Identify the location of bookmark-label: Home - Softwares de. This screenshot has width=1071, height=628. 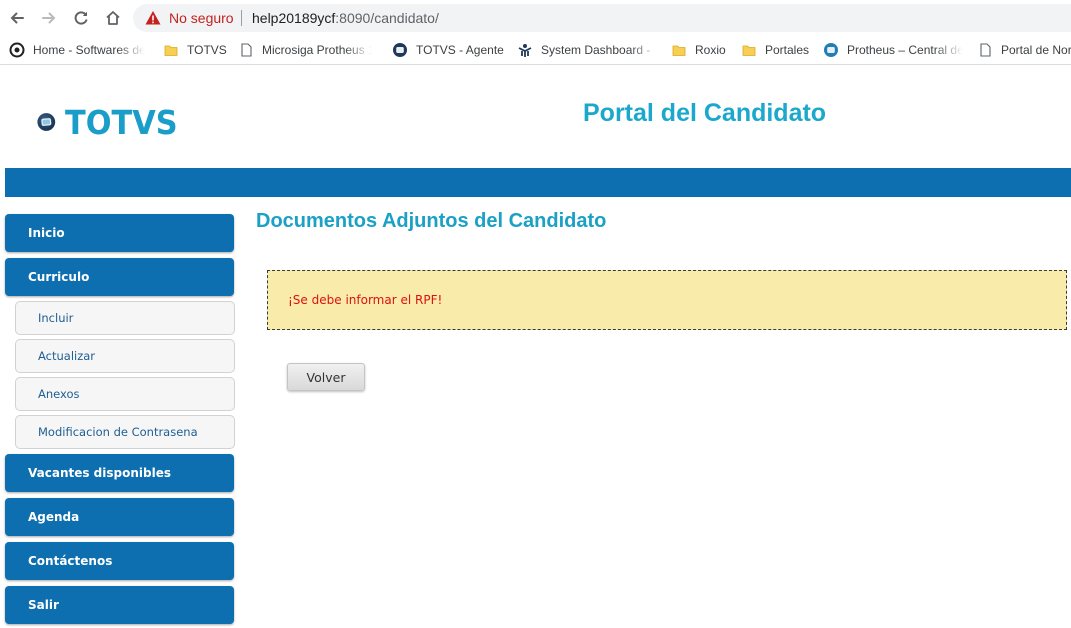
(89, 50).